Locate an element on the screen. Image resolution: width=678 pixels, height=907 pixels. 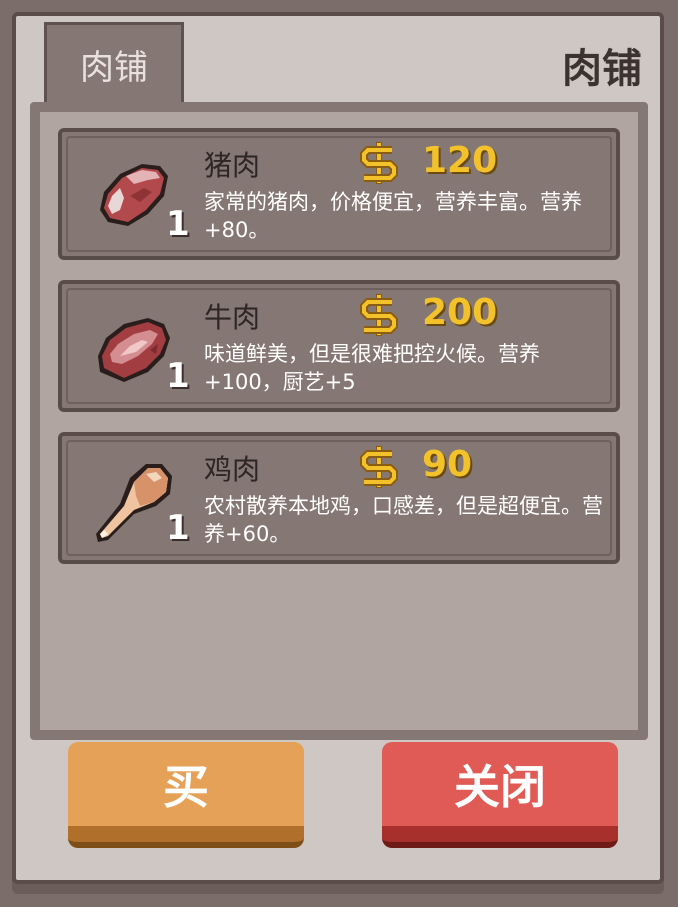
buy-button: 买 is located at coordinates (186, 795).